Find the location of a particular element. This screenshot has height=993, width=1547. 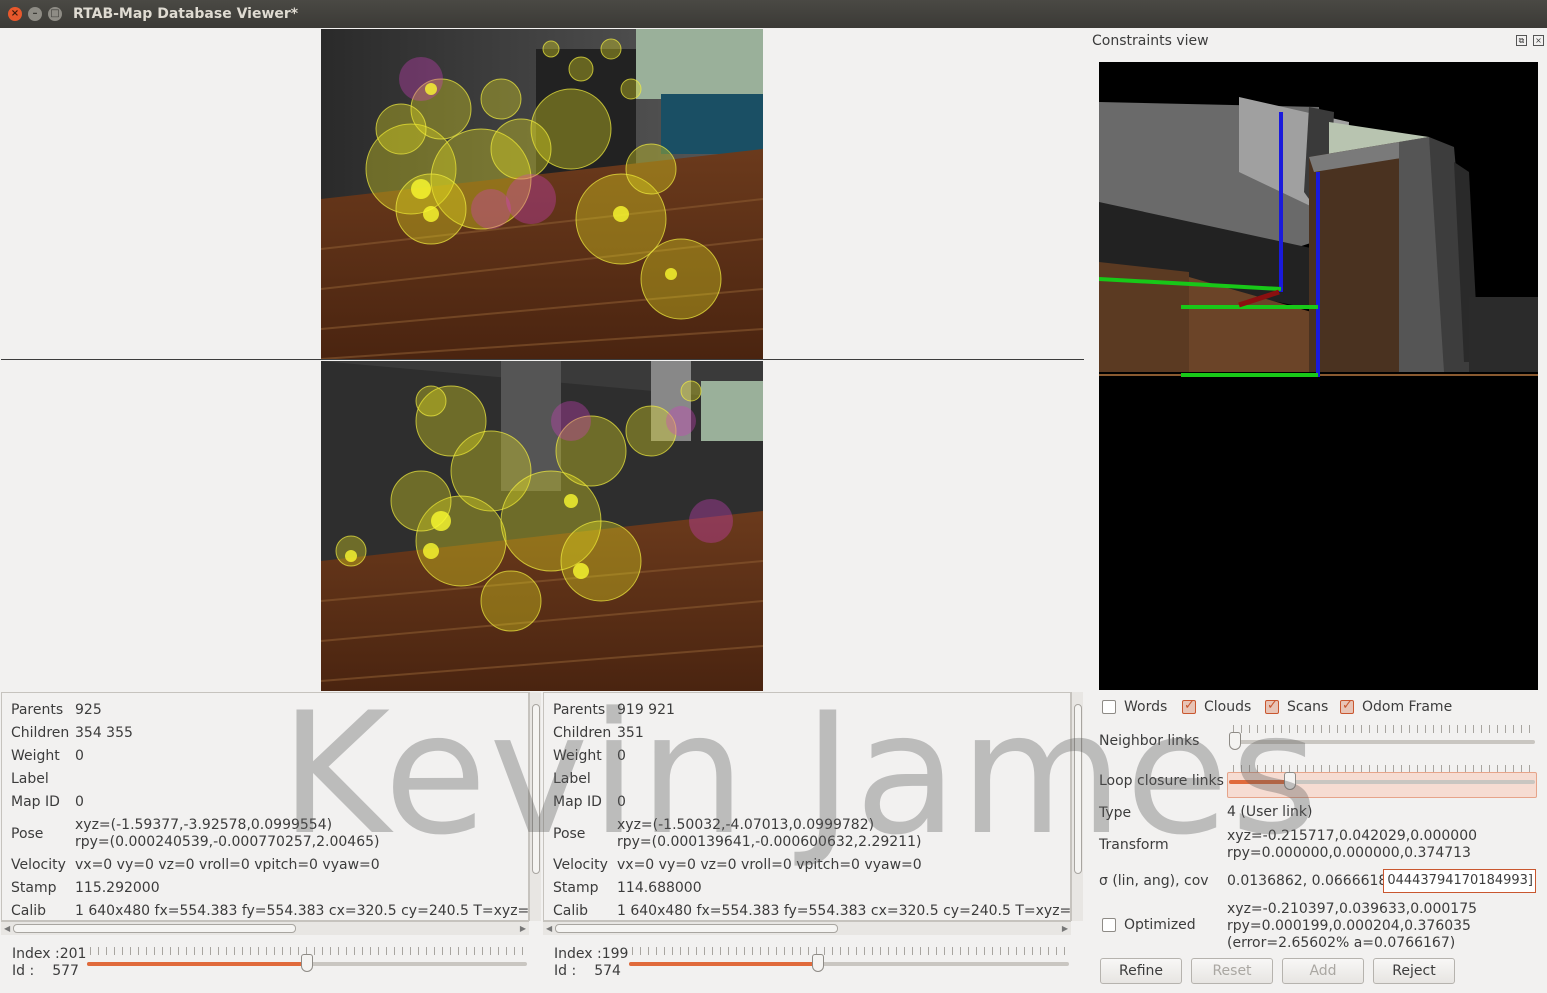

velocity-value: vx=0 vy=0 vz=0 vroll=0 vpitch=0 vyaw=0 is located at coordinates (769, 865).